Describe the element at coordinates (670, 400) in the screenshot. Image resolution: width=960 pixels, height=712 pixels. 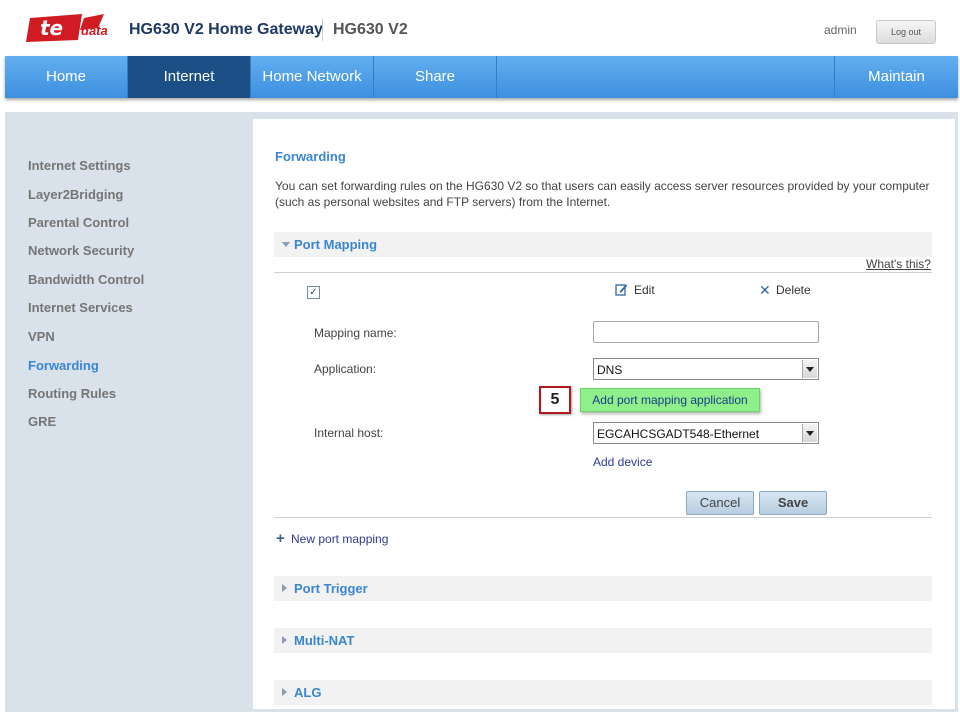
I see `add-port-mapping-application-button: Add port mapping application` at that location.